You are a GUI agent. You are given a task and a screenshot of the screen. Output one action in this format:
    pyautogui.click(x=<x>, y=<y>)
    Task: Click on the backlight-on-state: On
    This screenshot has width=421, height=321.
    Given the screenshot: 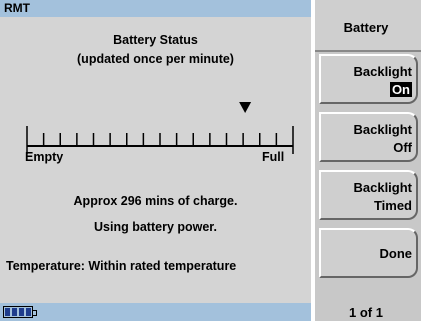 What is the action you would take?
    pyautogui.click(x=400, y=89)
    